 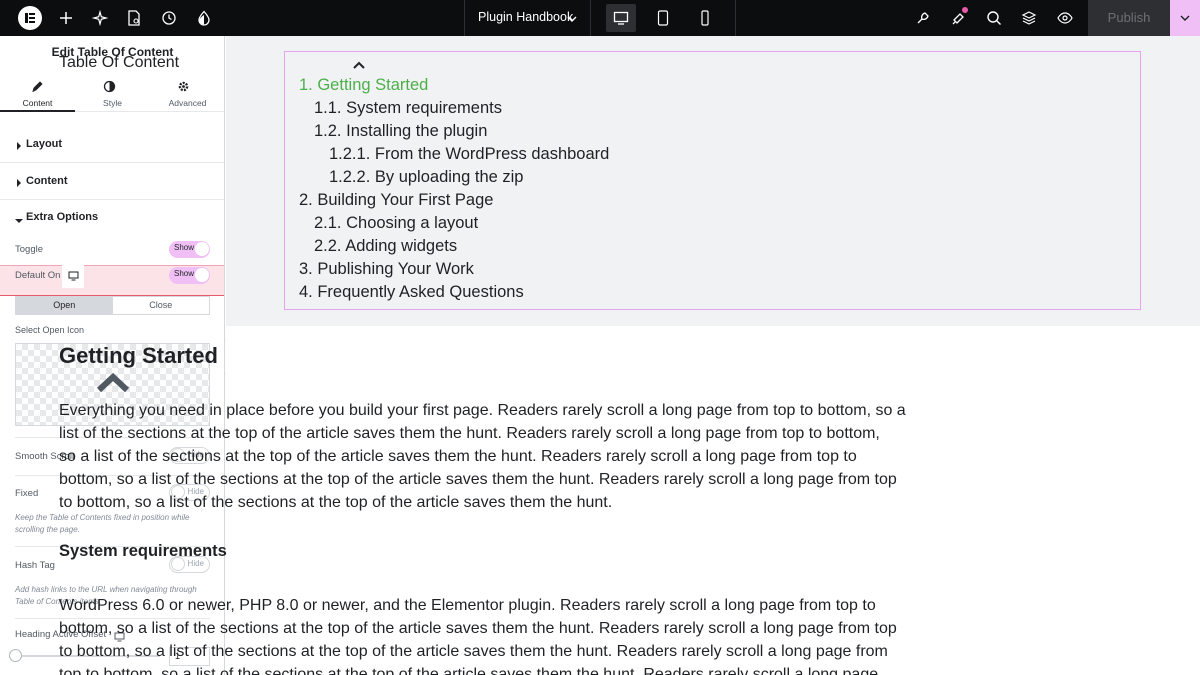 What do you see at coordinates (112, 144) in the screenshot?
I see `section-layout: Layout` at bounding box center [112, 144].